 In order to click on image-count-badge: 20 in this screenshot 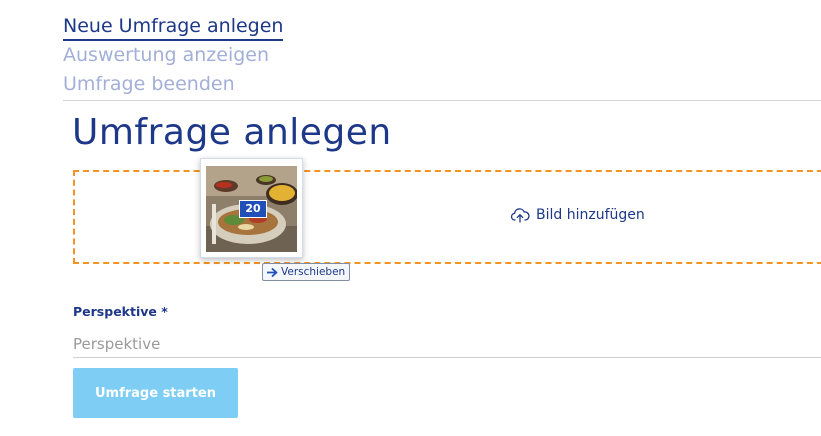, I will do `click(253, 209)`.